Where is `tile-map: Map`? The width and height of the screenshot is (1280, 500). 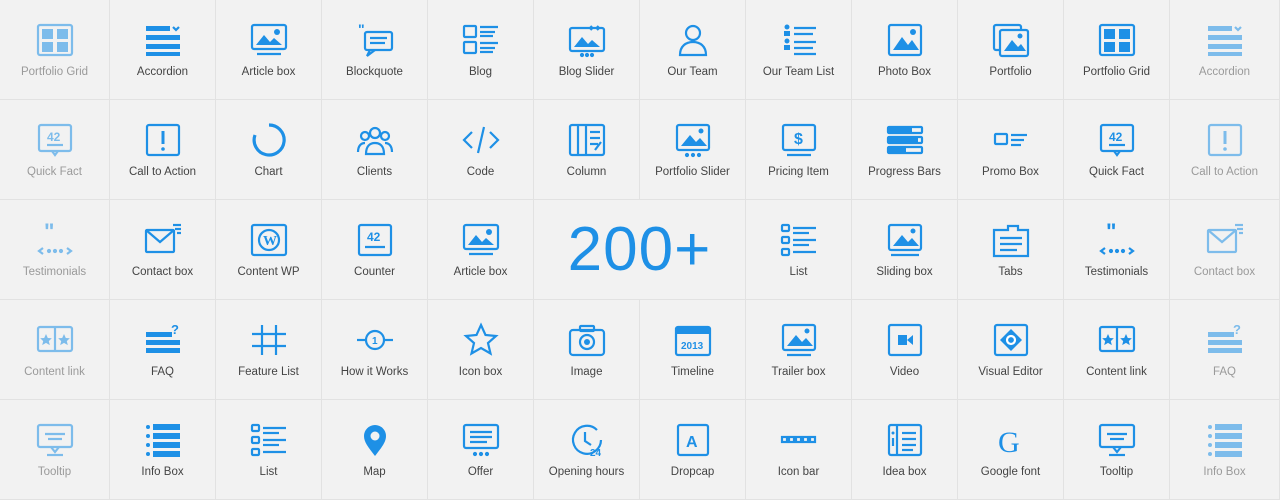
tile-map: Map is located at coordinates (375, 450).